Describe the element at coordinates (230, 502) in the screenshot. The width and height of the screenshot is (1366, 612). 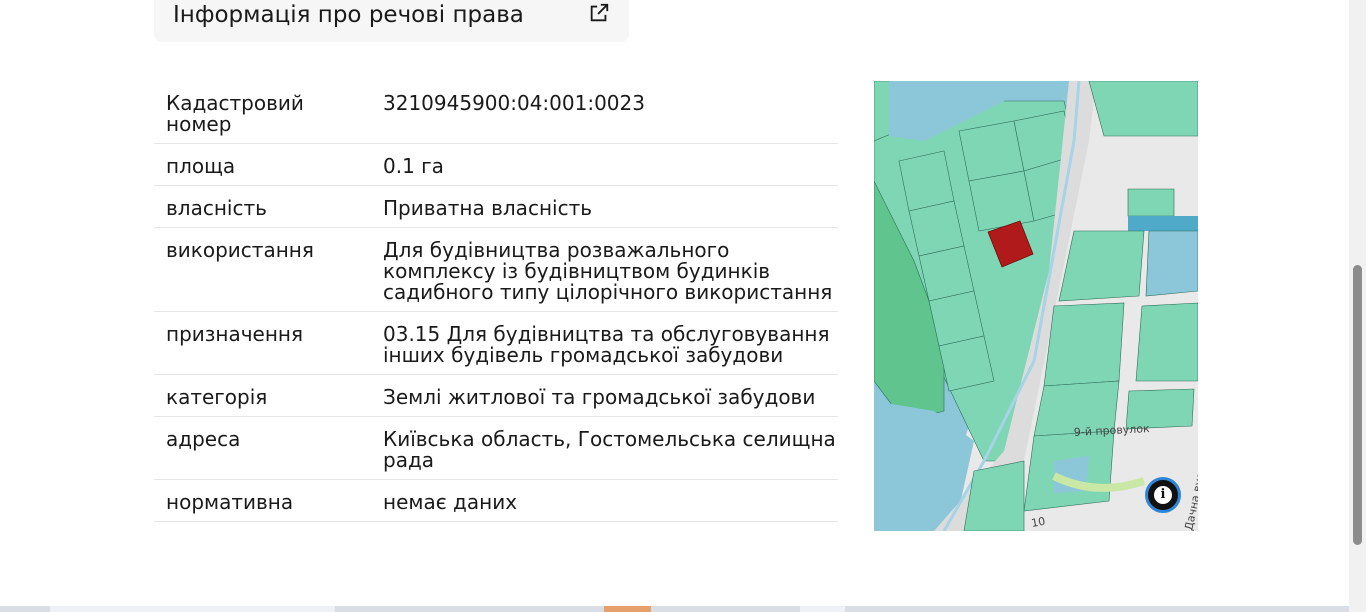
I see `row-label: нормативна` at that location.